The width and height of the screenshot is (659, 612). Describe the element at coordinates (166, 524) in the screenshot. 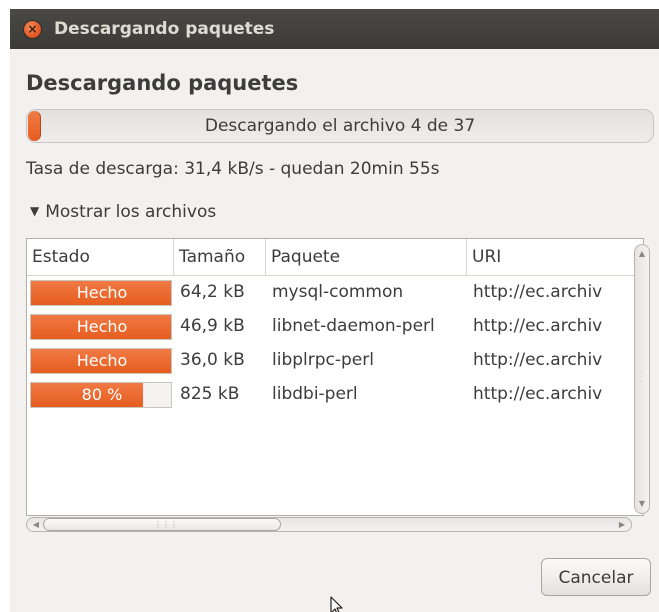

I see `thumb-grip-icon: ⋮⋮⋮` at that location.